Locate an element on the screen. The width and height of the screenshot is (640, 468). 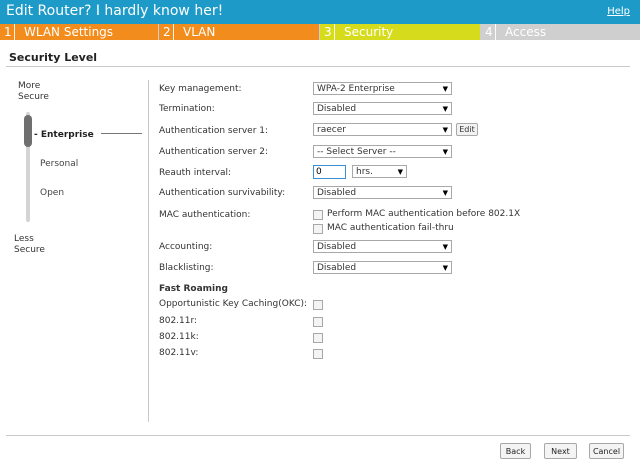
tab-wlan-settings: 1 WLAN Settings is located at coordinates (79, 32).